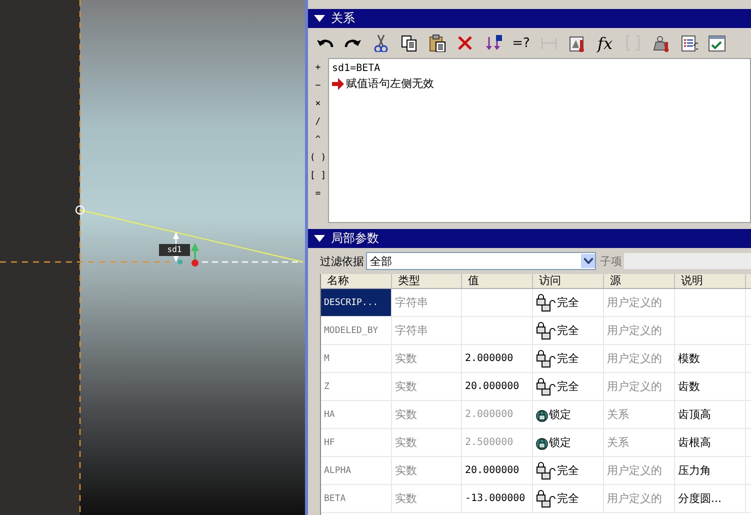  Describe the element at coordinates (356, 358) in the screenshot. I see `table-cell: M` at that location.